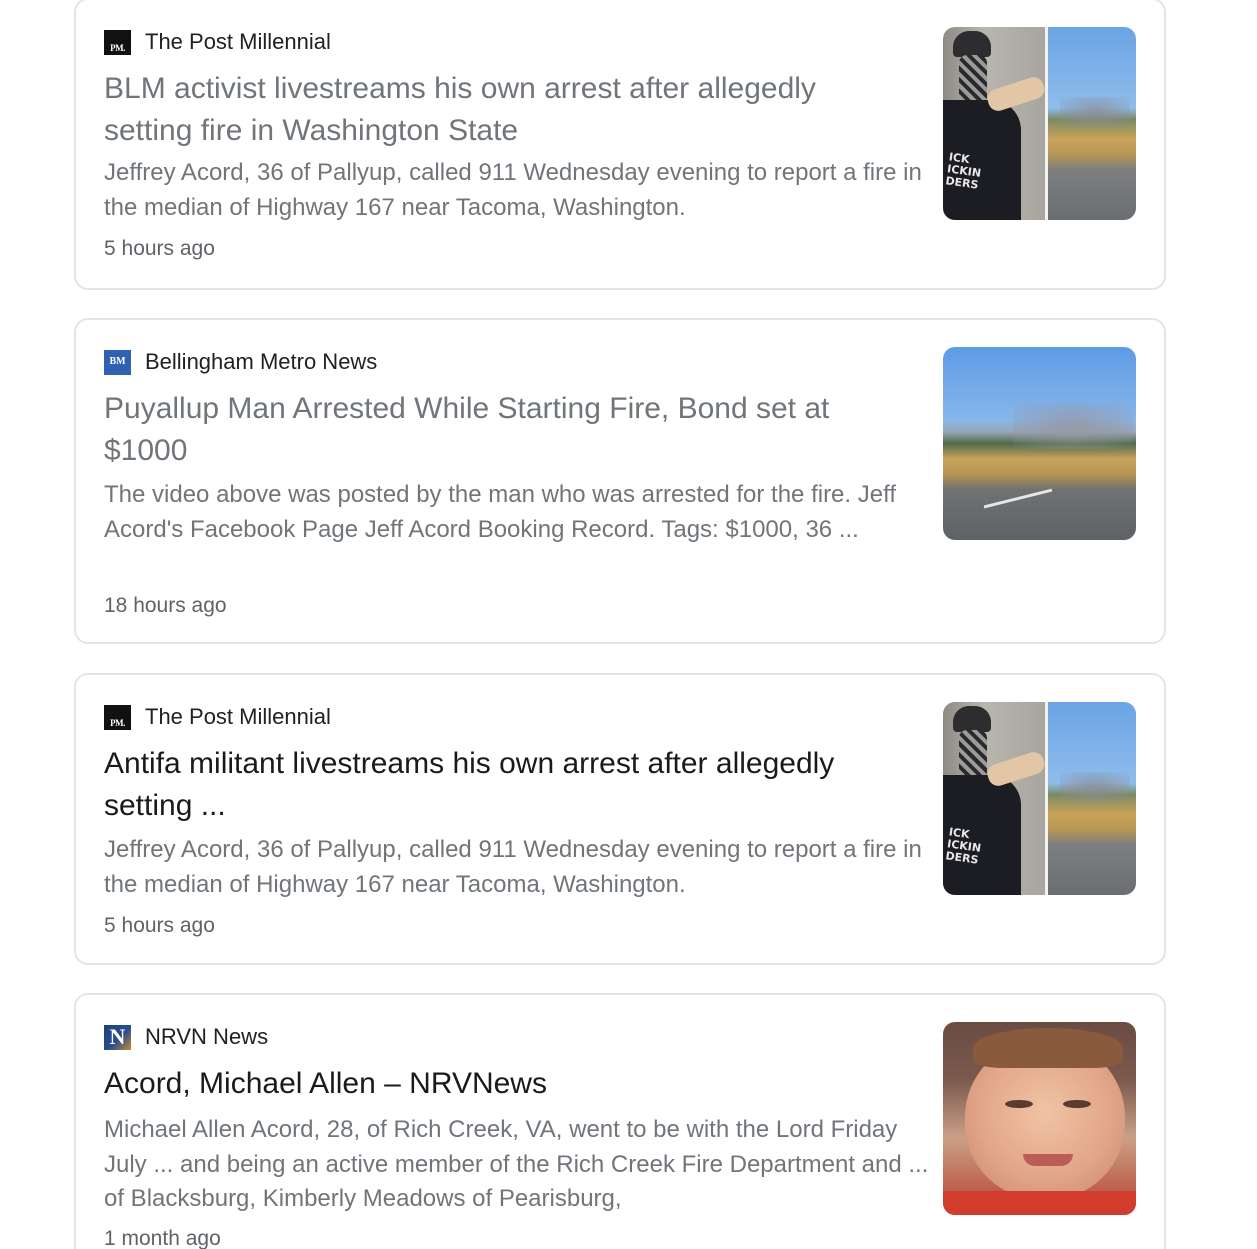 This screenshot has height=1249, width=1257. What do you see at coordinates (504, 1084) in the screenshot?
I see `headline-link: Acord, Michael Allen – NRVNews` at bounding box center [504, 1084].